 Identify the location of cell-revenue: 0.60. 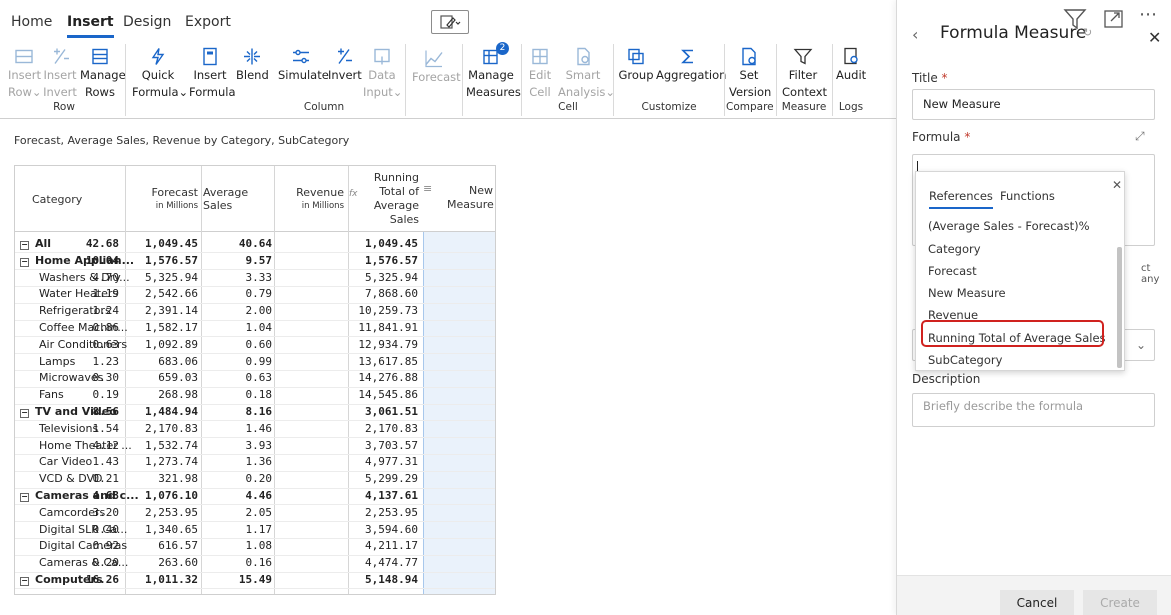
(237, 344).